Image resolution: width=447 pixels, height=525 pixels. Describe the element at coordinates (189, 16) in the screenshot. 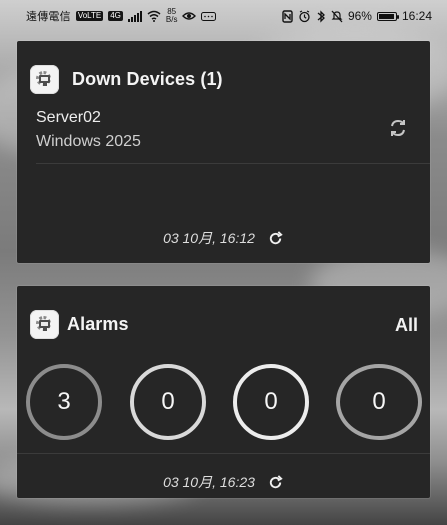

I see `eye-icon` at that location.